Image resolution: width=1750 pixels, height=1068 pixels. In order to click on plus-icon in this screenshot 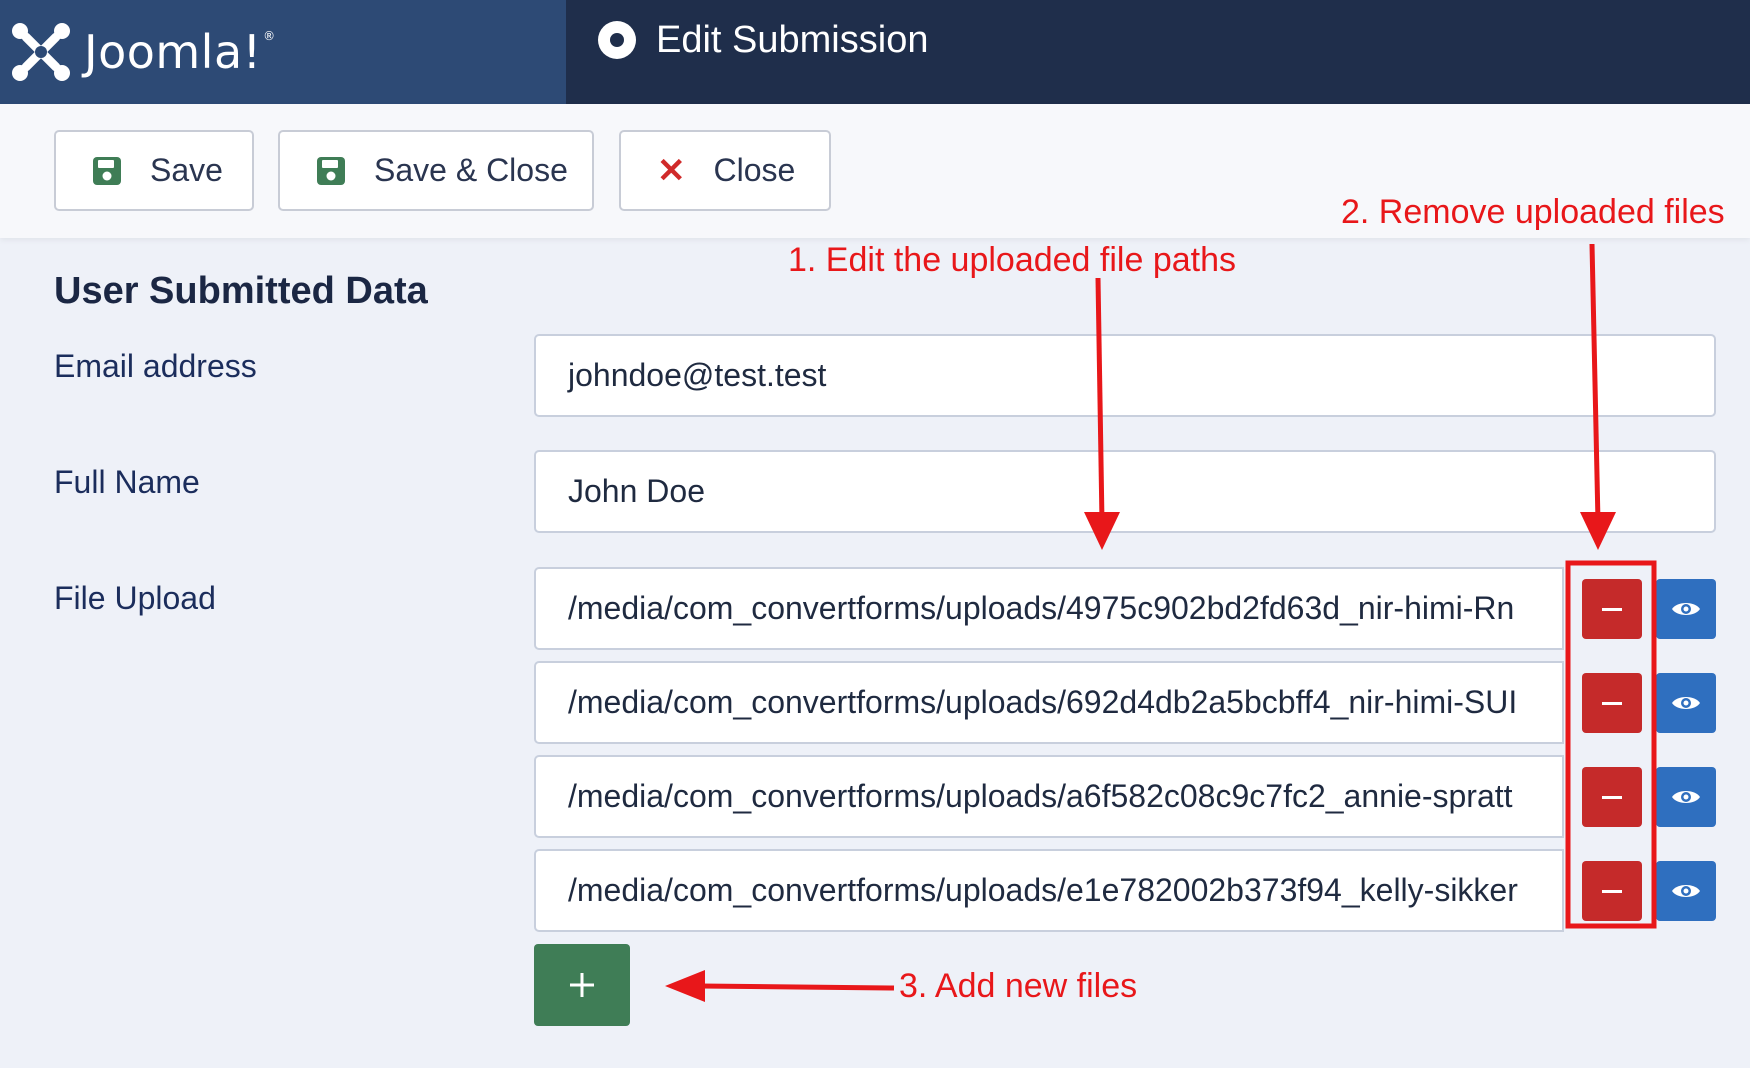, I will do `click(582, 985)`.